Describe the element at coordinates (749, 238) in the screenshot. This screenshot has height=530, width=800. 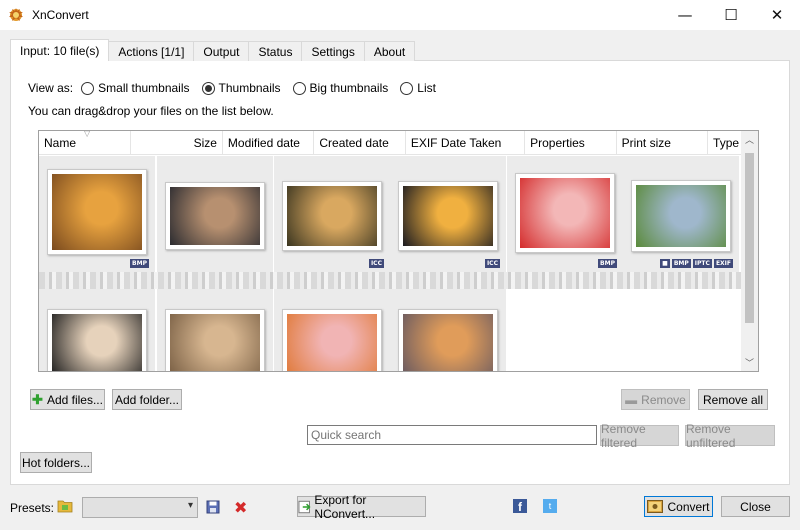
I see `scroll-thumb` at that location.